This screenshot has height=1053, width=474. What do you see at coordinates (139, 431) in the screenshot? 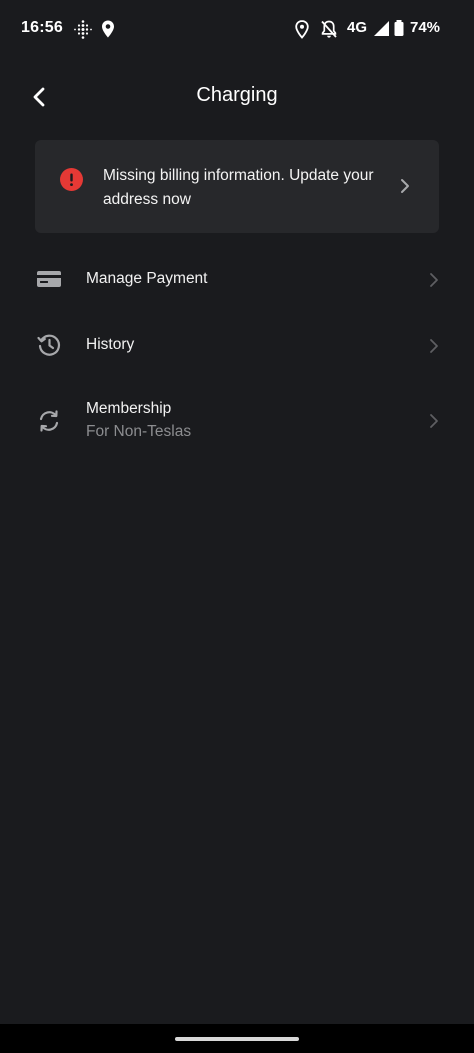
I see `menu-item-subtitle: For Non-Teslas` at bounding box center [139, 431].